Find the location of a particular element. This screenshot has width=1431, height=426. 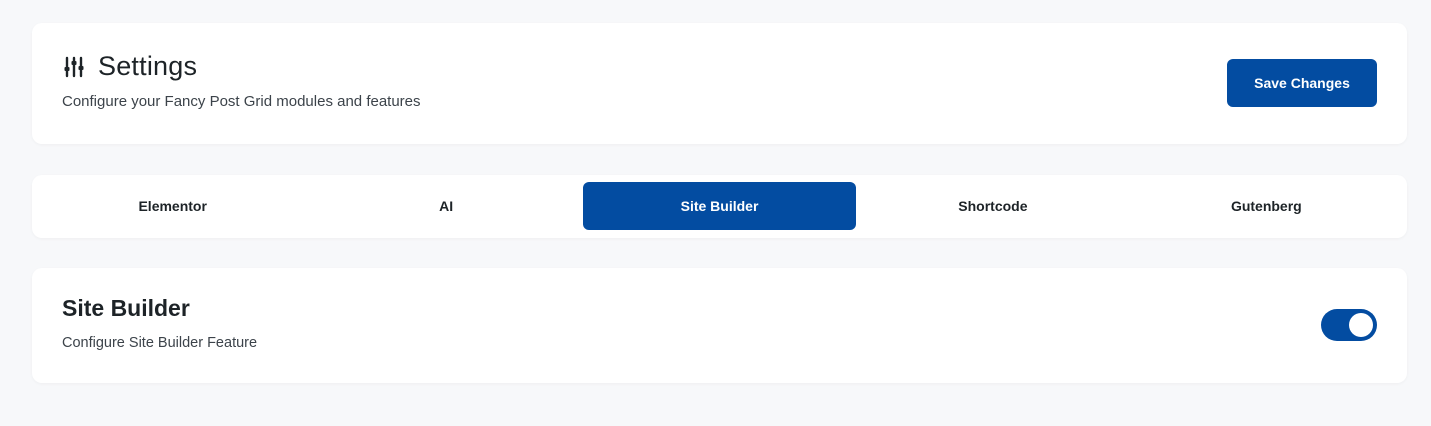

site-builder-toggle is located at coordinates (1349, 325).